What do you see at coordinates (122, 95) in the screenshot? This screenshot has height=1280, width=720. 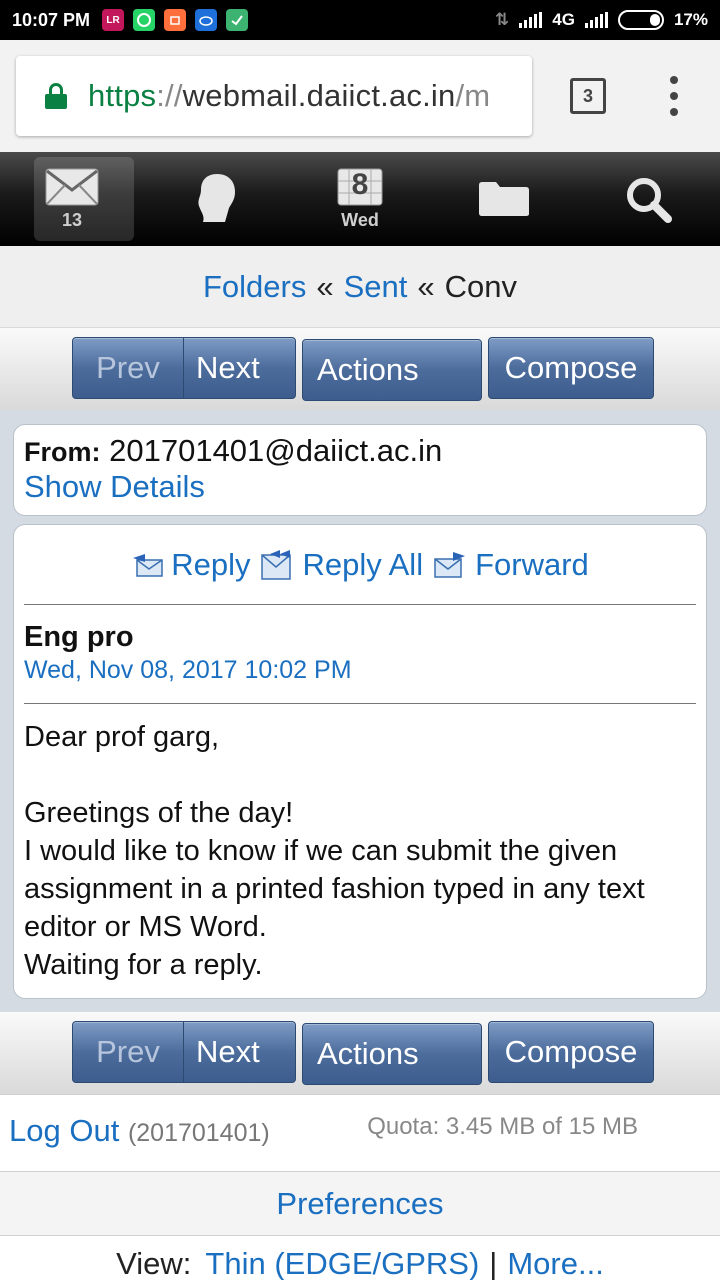 I see `url-scheme: https` at bounding box center [122, 95].